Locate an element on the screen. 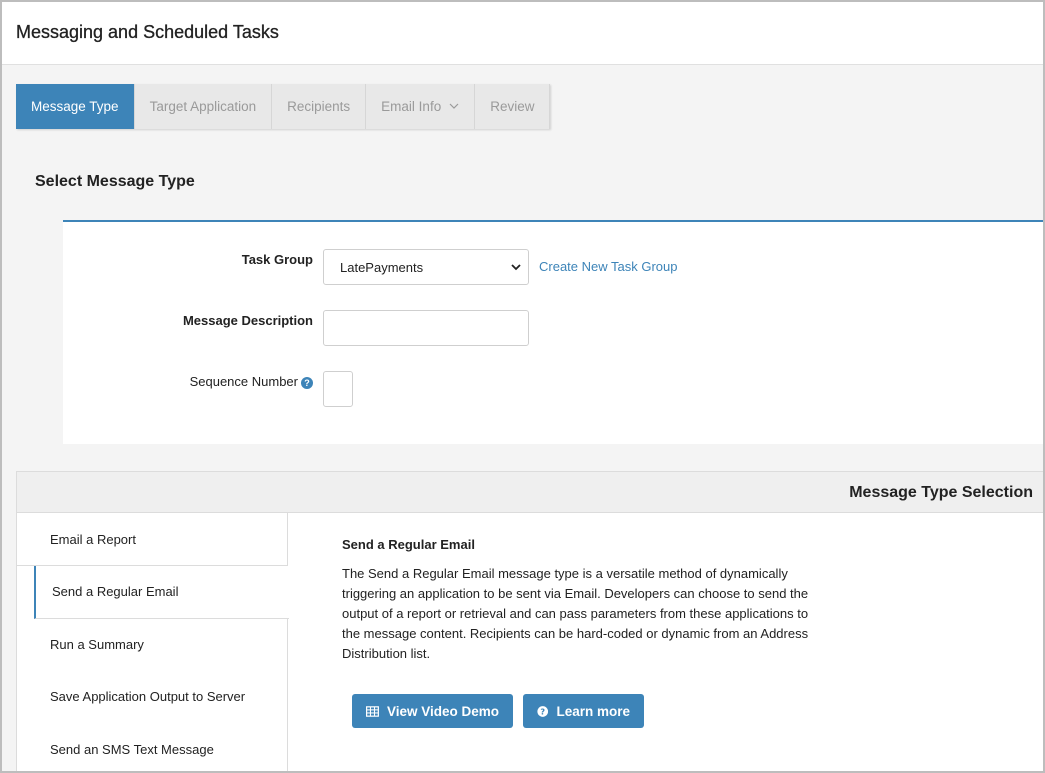  tab-recipients: Recipients is located at coordinates (319, 106).